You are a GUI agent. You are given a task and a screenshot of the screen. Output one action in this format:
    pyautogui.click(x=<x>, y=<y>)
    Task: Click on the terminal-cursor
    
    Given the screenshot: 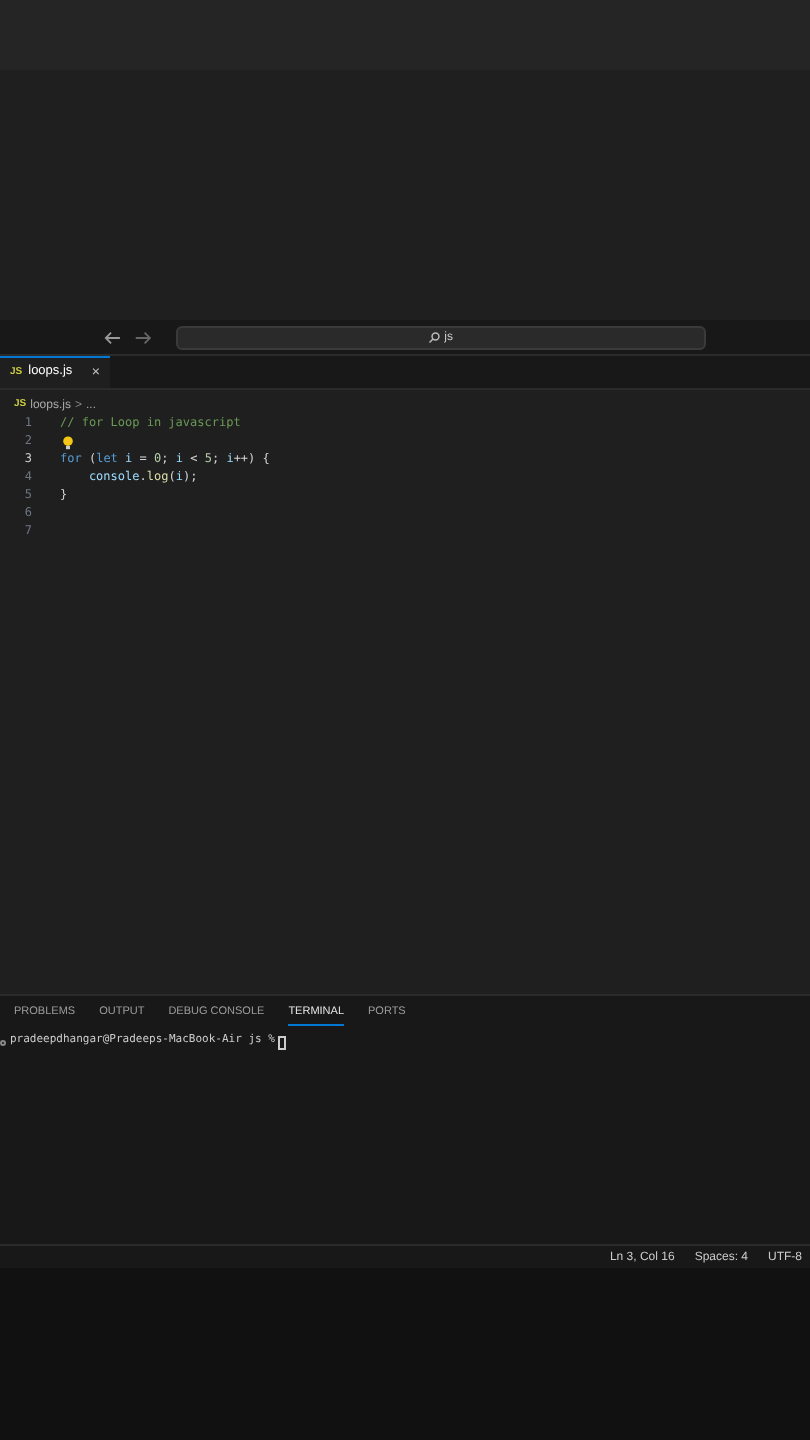 What is the action you would take?
    pyautogui.click(x=282, y=1042)
    